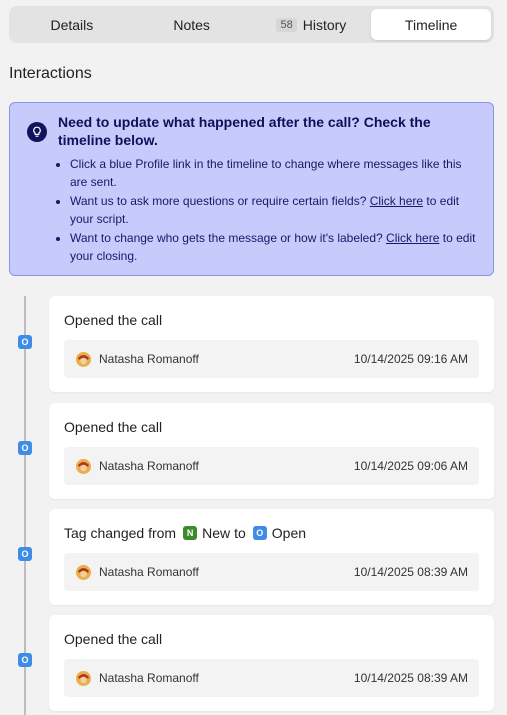  Describe the element at coordinates (410, 466) in the screenshot. I see `event-timestamp: 10/14/2025 09:06 AM` at that location.